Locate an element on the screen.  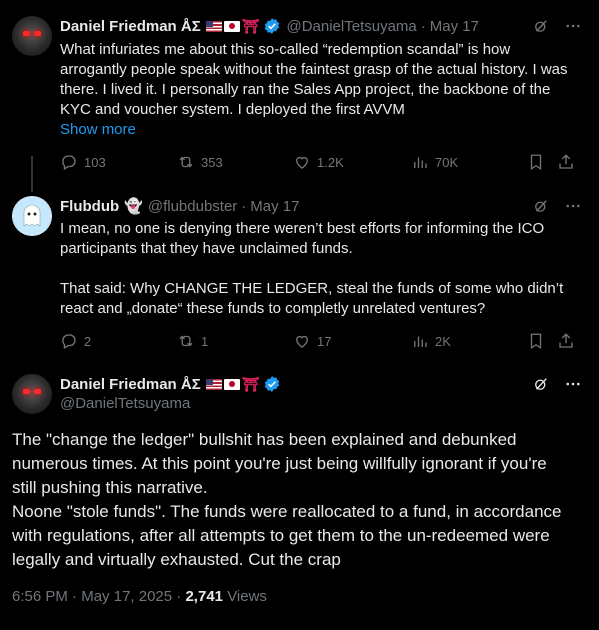
author-handle: @flubdubster is located at coordinates (192, 206).